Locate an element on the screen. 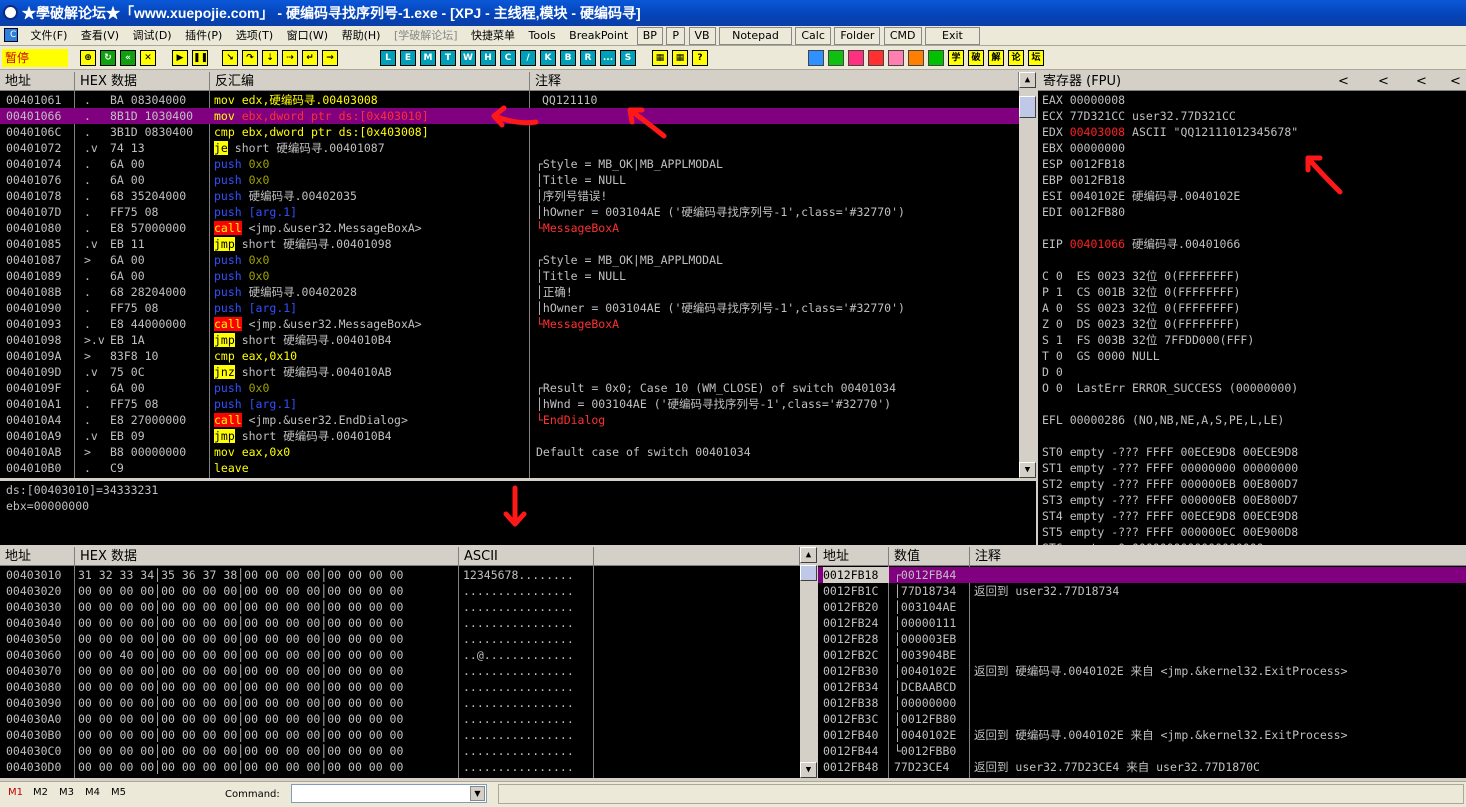 The width and height of the screenshot is (1466, 807). register-line: EBX 00000000 is located at coordinates (1254, 148).